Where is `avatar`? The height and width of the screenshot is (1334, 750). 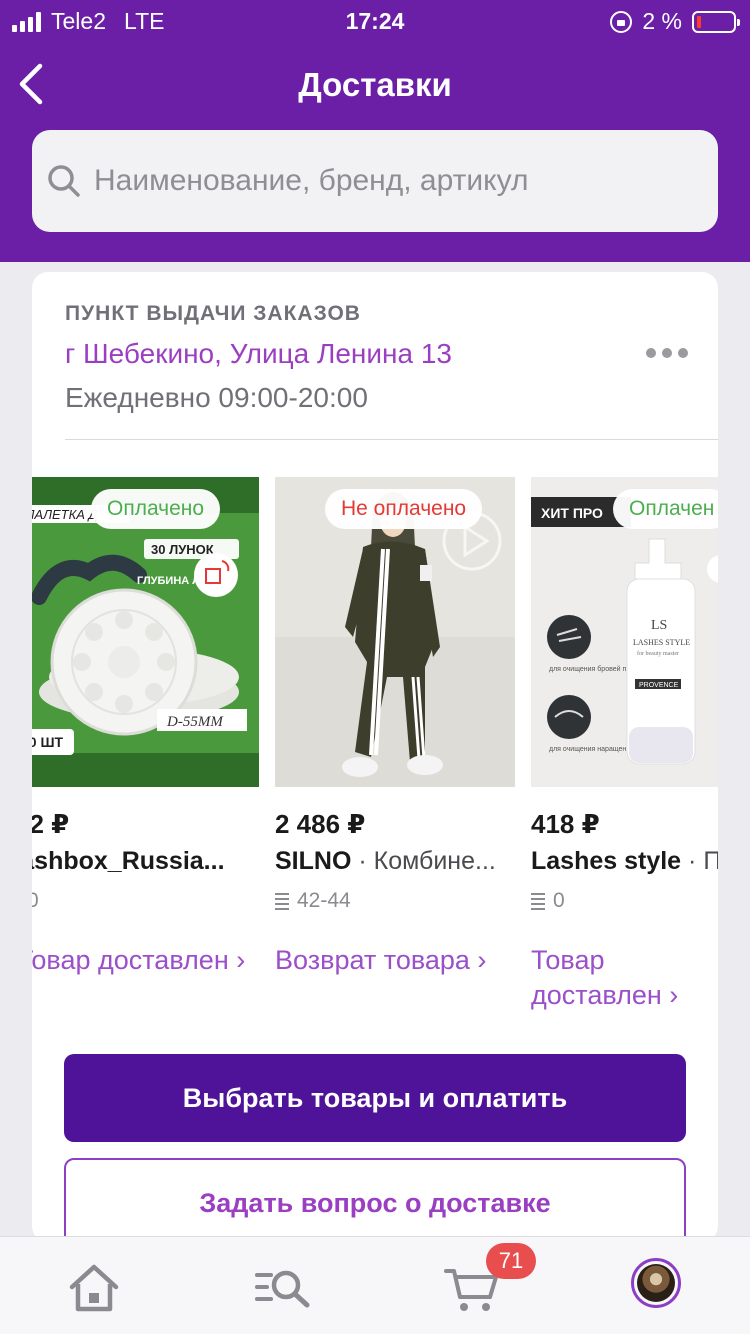
avatar is located at coordinates (656, 1283).